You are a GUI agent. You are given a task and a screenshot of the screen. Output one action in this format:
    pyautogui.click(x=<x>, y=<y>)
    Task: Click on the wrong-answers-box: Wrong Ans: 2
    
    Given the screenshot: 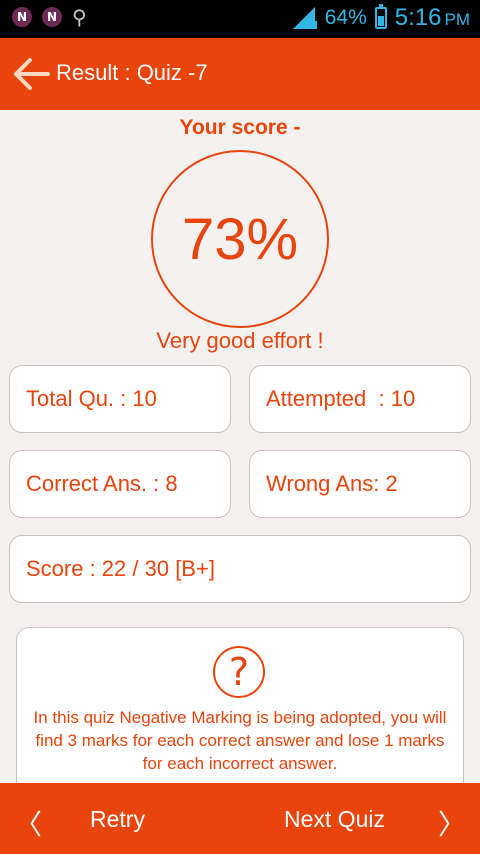 What is the action you would take?
    pyautogui.click(x=360, y=484)
    